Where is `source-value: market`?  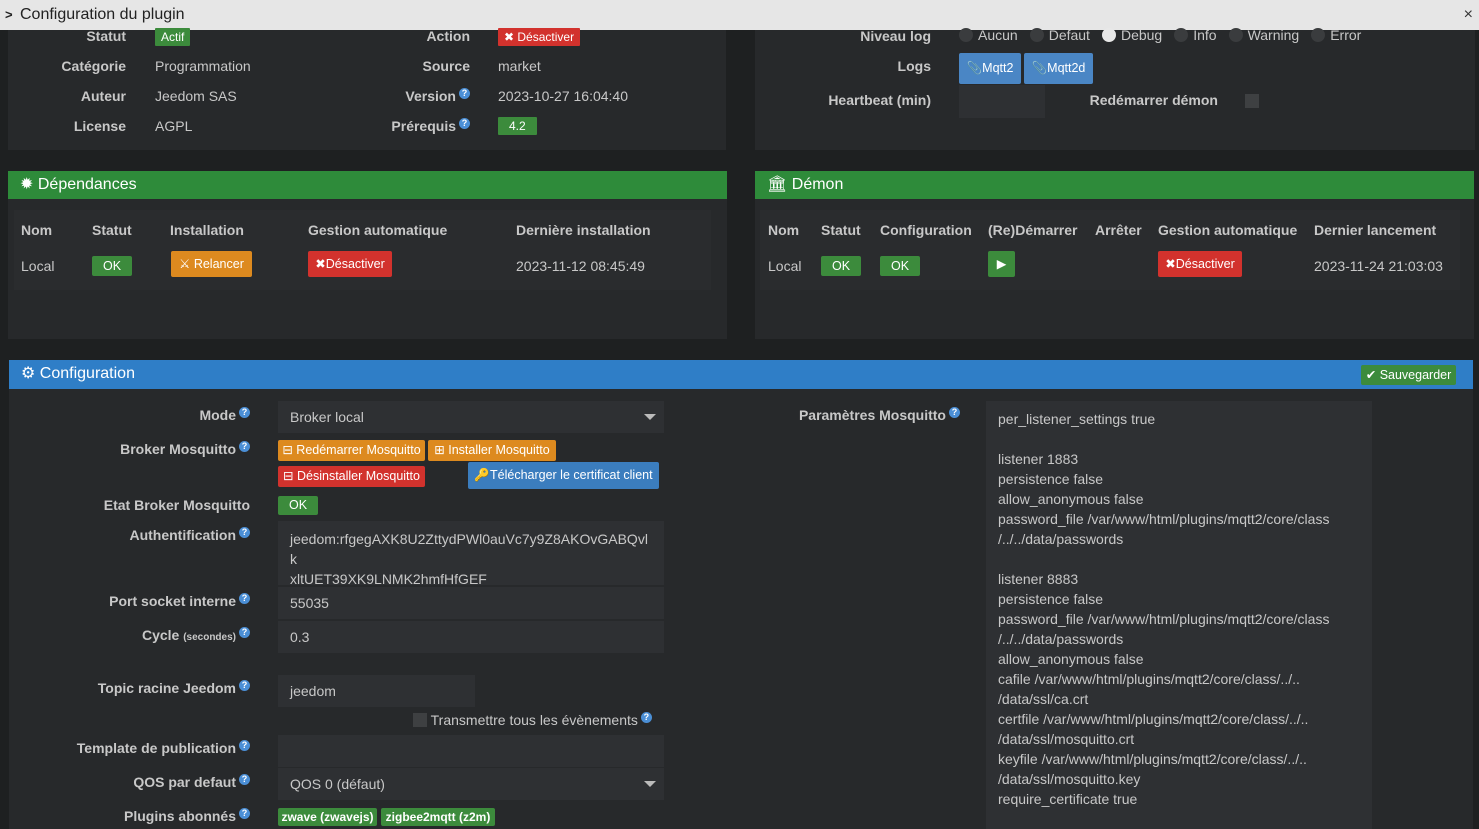 source-value: market is located at coordinates (519, 66).